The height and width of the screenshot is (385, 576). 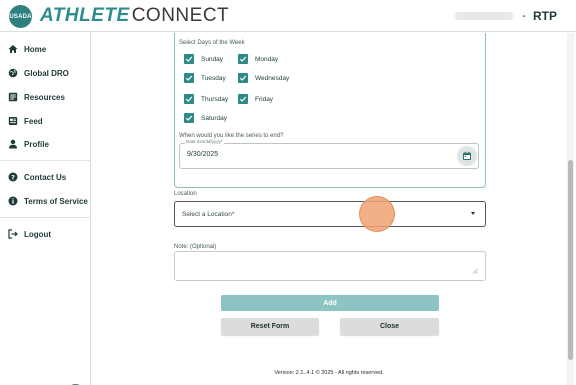 What do you see at coordinates (45, 121) in the screenshot?
I see `sidebar-item-feed: Feed` at bounding box center [45, 121].